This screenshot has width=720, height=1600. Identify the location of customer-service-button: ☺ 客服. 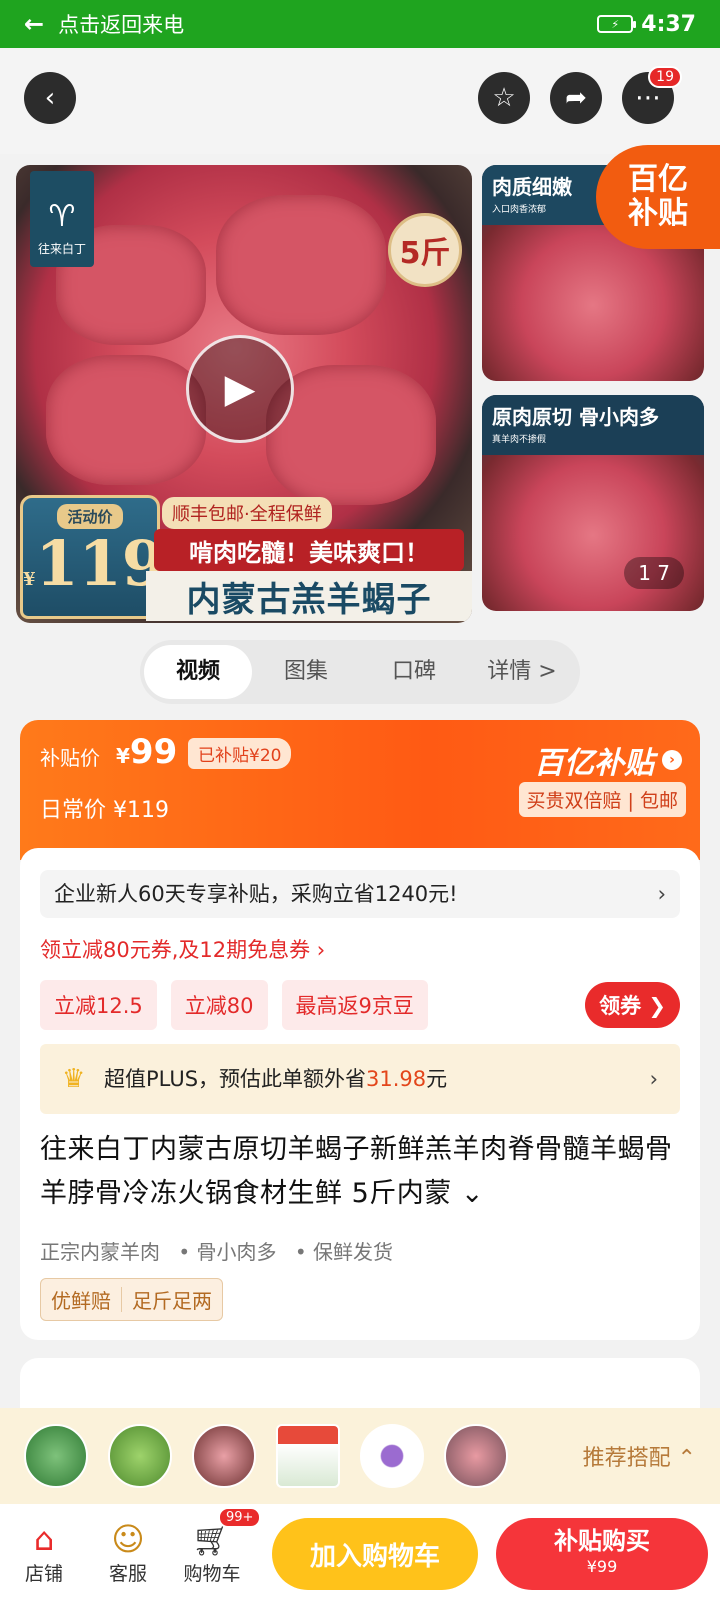
(128, 1552).